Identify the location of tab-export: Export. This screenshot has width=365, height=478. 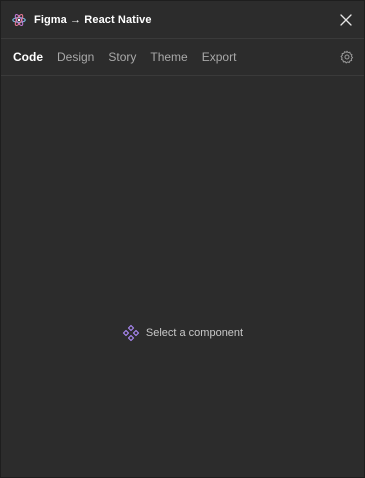
(219, 57).